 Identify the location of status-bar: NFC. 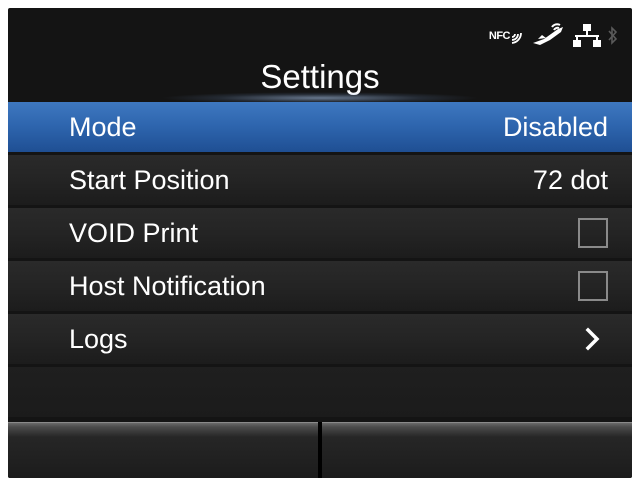
(553, 36).